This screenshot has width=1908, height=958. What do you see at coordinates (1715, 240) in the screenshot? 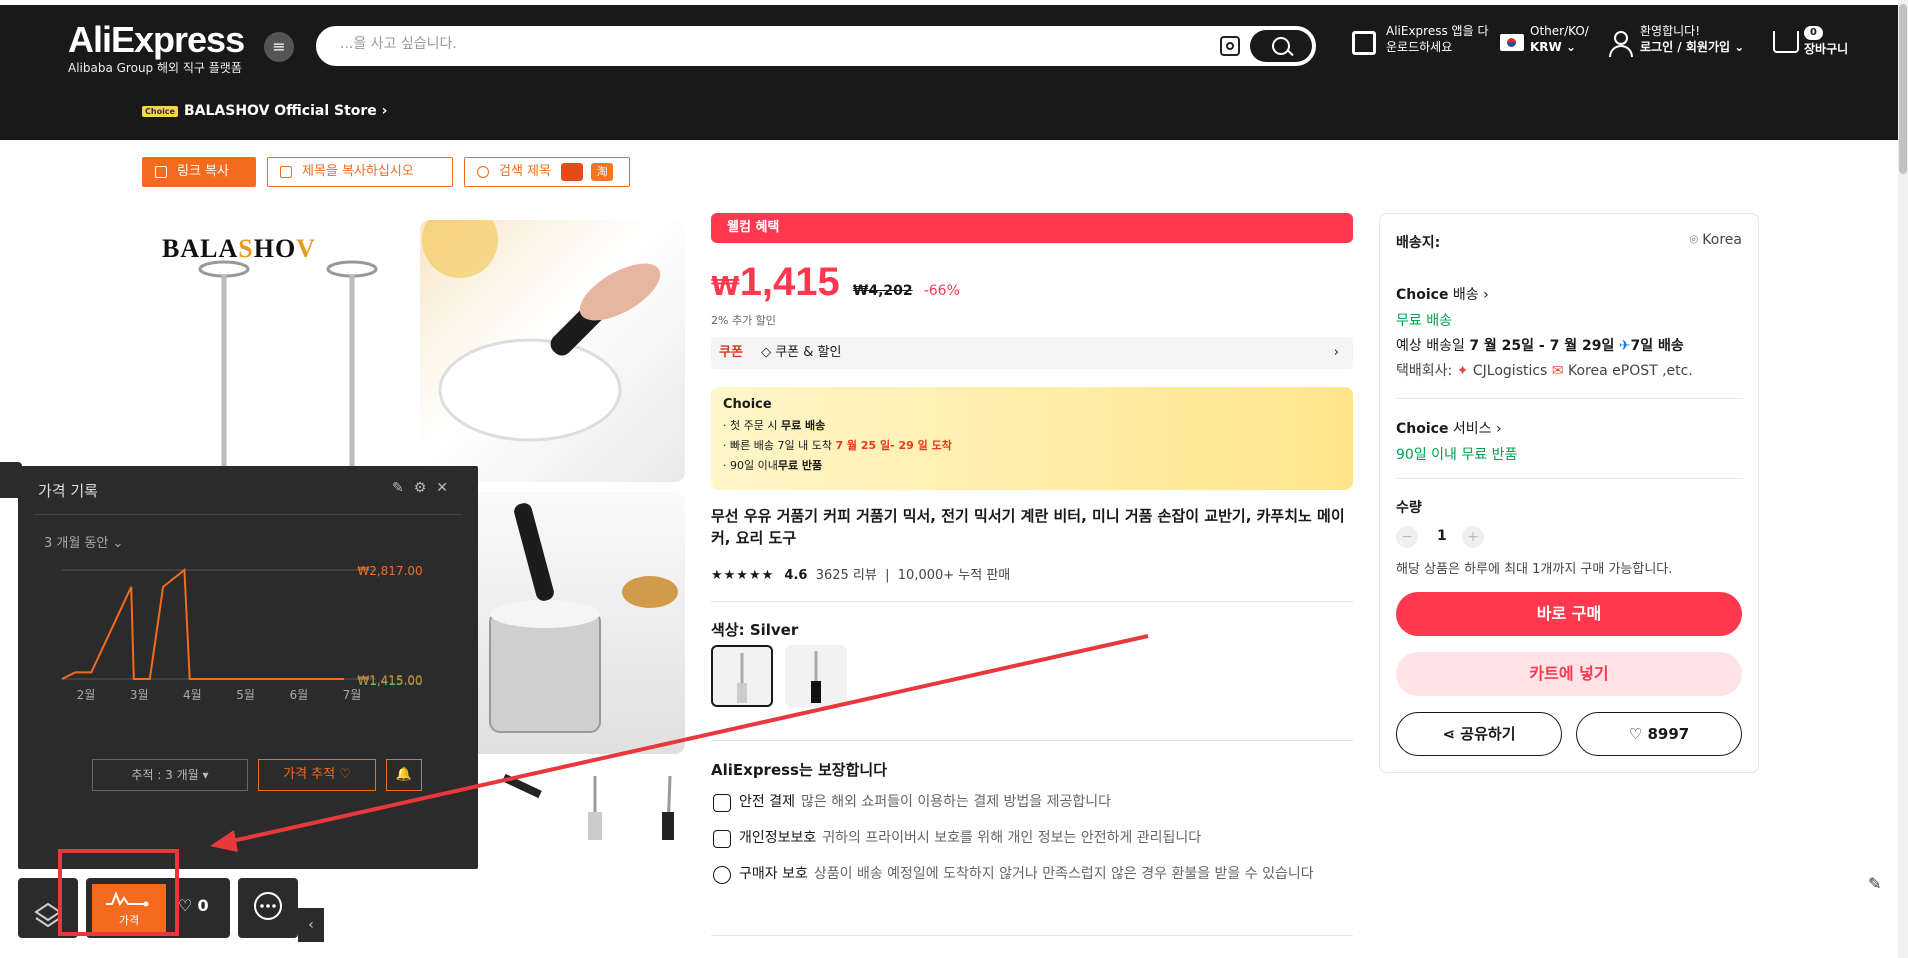
I see `ship-to-location: ⌾ Korea` at bounding box center [1715, 240].